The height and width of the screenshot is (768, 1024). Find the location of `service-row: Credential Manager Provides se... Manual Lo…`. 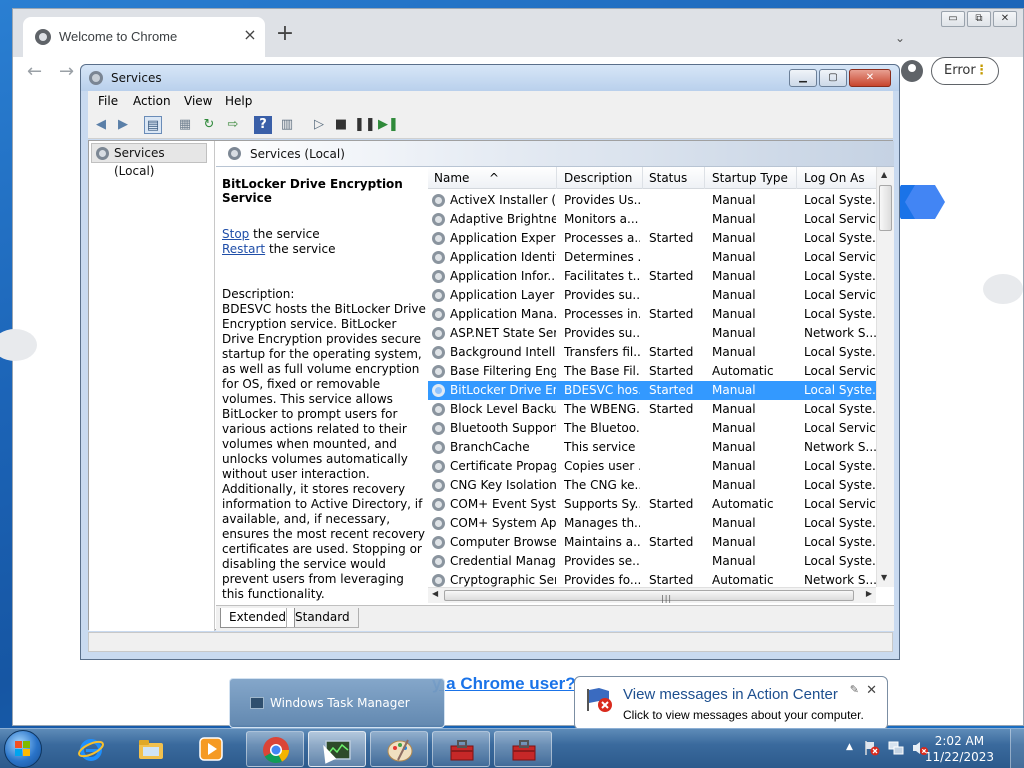

service-row: Credential Manager Provides se... Manual Lo… is located at coordinates (652, 561).